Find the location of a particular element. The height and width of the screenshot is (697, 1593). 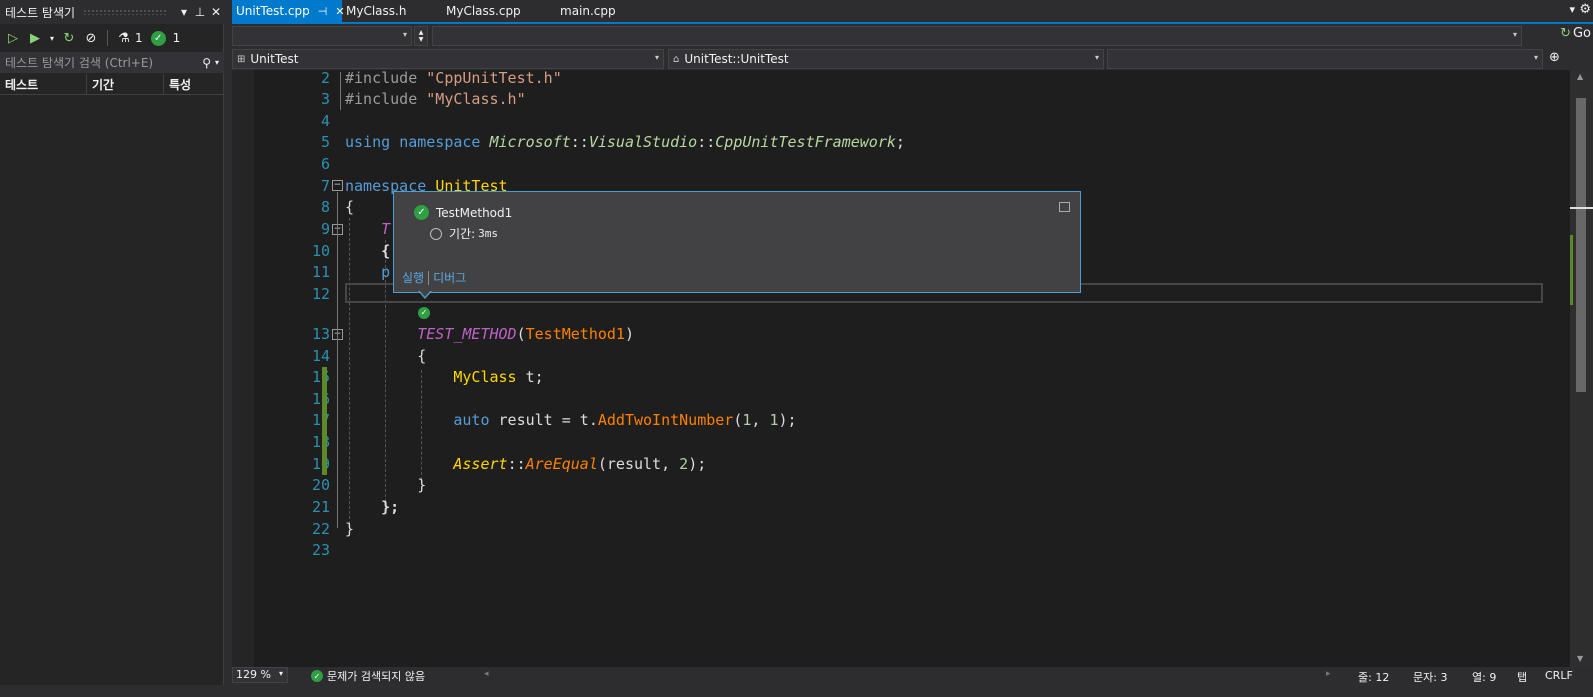

tab-main-cpp: main.cpp is located at coordinates (606, 11).